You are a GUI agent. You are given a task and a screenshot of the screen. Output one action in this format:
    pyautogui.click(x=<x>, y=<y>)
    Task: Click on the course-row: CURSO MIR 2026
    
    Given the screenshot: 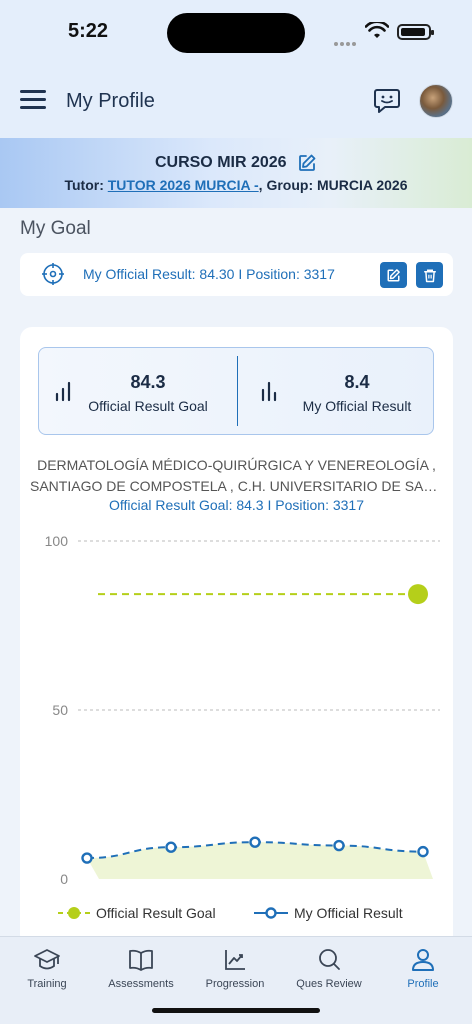 What is the action you would take?
    pyautogui.click(x=236, y=163)
    